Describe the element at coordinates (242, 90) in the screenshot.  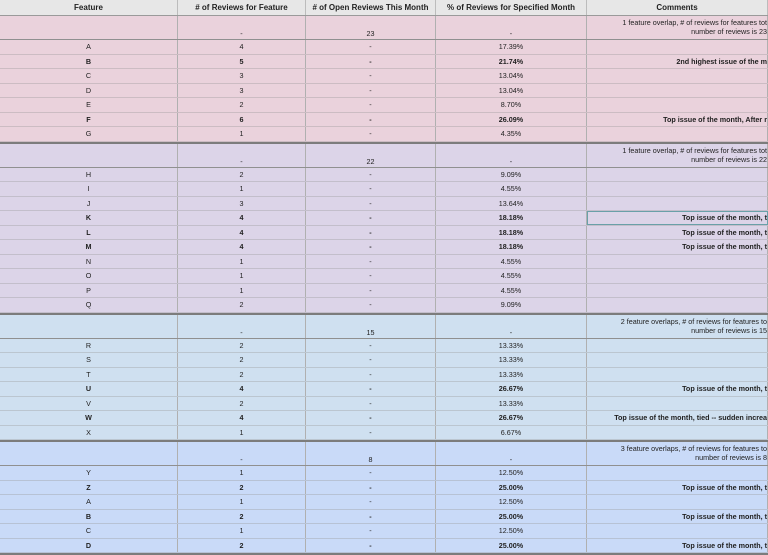
I see `reviews-count-cell: 3` at that location.